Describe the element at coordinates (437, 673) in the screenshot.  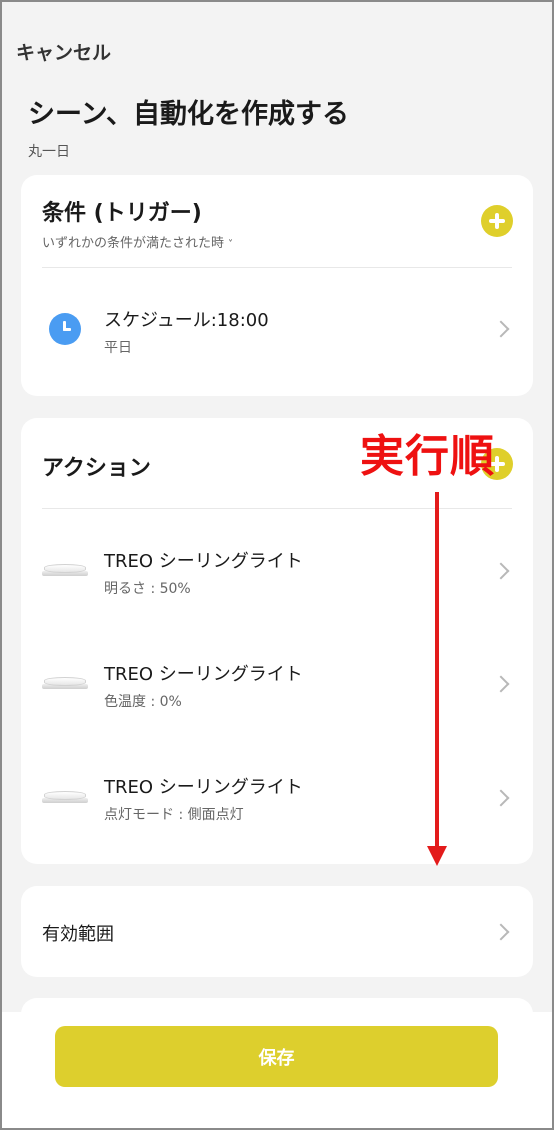
I see `down-arrow-icon` at that location.